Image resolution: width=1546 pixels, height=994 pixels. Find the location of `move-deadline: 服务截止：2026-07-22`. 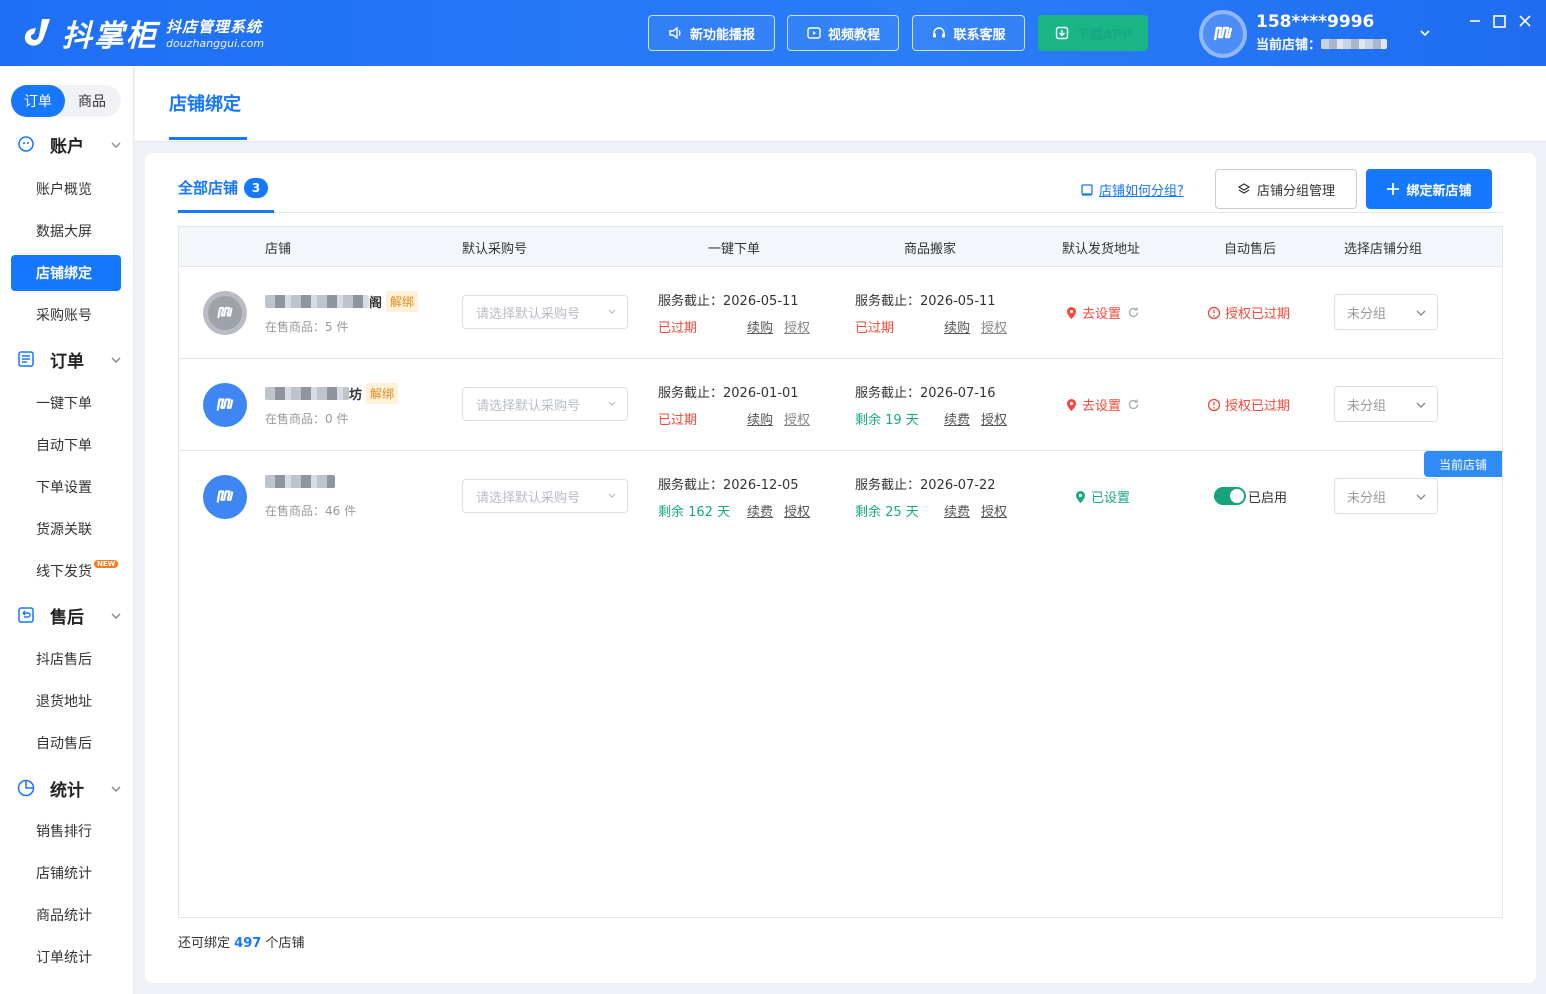

move-deadline: 服务截止：2026-07-22 is located at coordinates (925, 485).